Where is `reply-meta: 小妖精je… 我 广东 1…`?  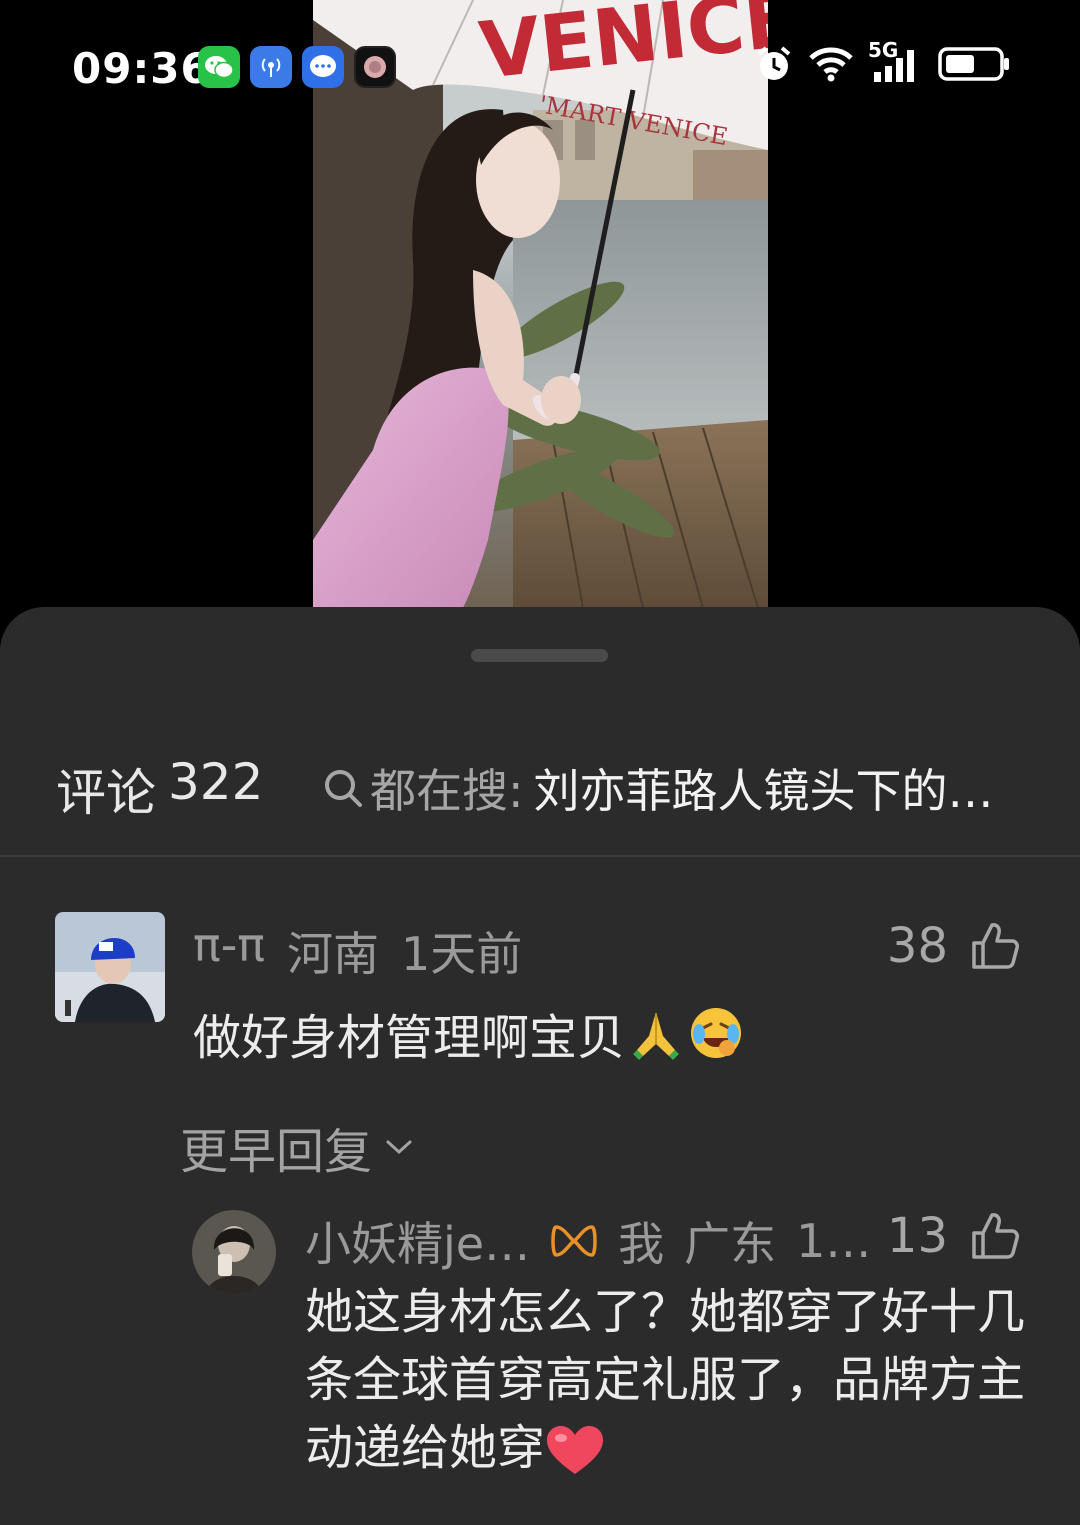 reply-meta: 小妖精je… 我 广东 1… is located at coordinates (588, 1241).